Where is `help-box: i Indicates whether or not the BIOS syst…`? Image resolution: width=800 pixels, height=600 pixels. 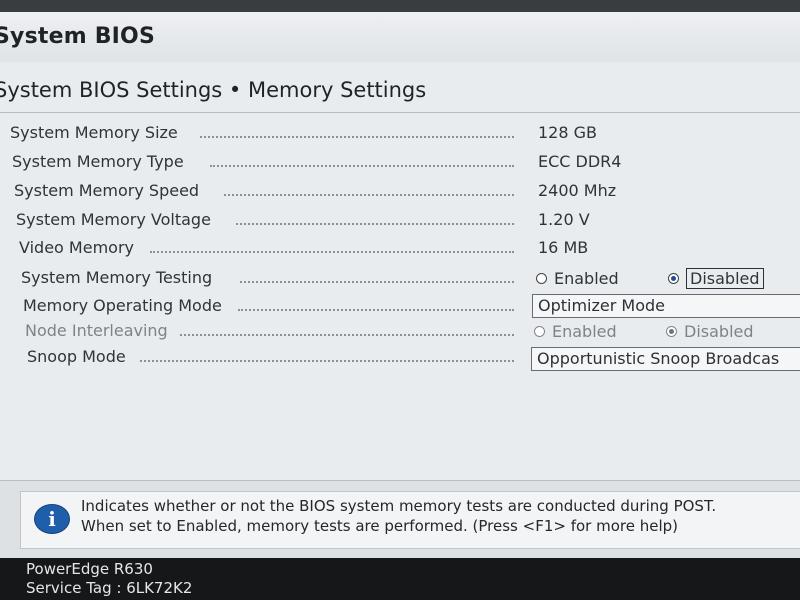
help-box: i Indicates whether or not the BIOS syst… is located at coordinates (410, 520).